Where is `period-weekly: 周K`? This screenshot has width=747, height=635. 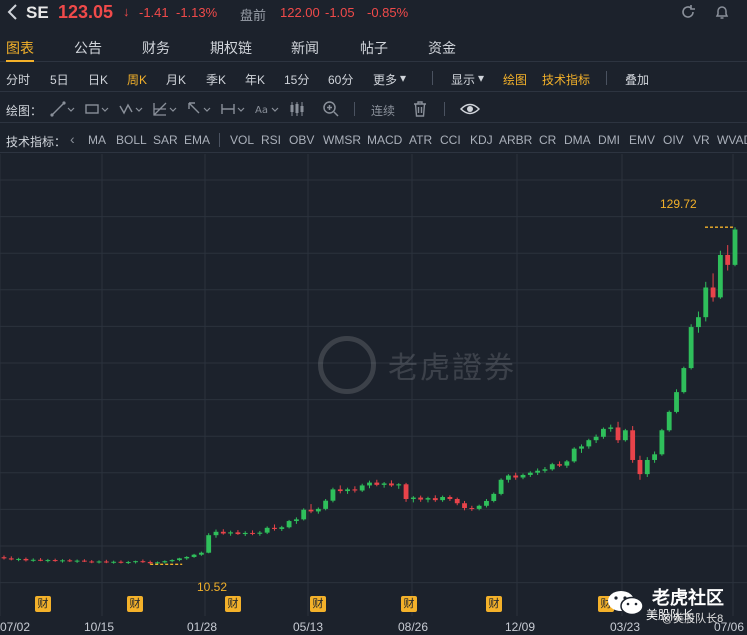
period-weekly: 周K is located at coordinates (137, 79).